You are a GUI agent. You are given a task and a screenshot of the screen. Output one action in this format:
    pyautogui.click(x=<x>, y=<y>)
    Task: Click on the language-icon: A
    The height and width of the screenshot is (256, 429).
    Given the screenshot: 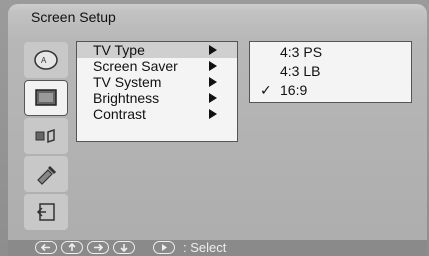 What is the action you would take?
    pyautogui.click(x=46, y=60)
    